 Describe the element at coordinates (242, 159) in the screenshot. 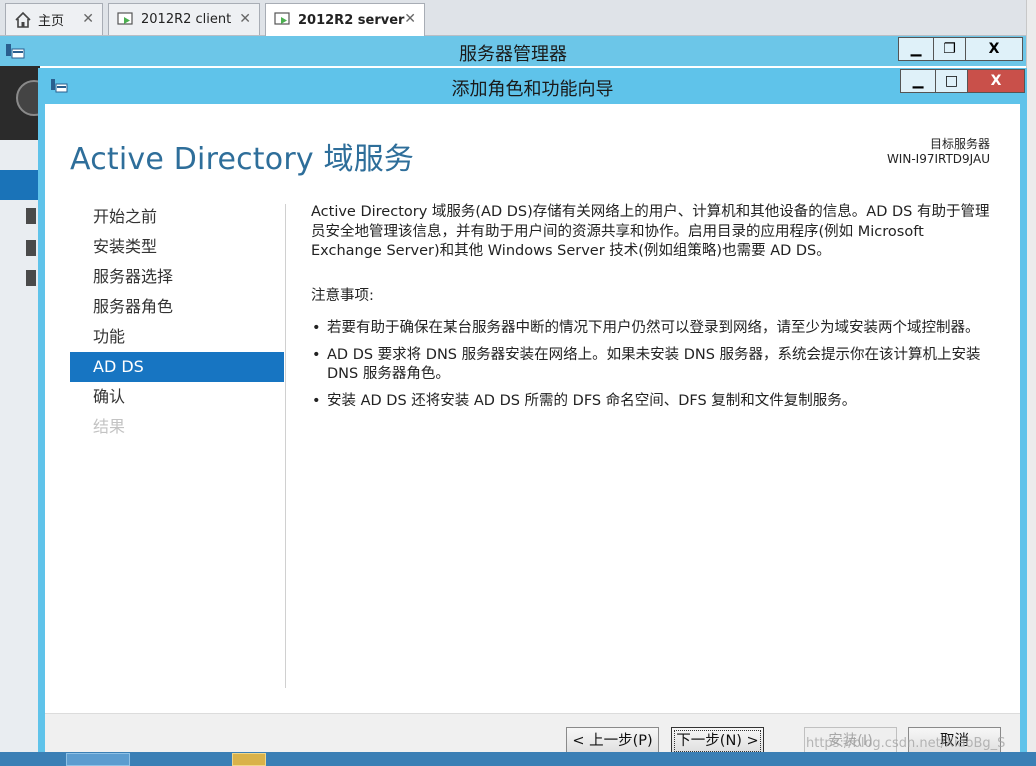

I see `page-title: Active Directory 域服务` at that location.